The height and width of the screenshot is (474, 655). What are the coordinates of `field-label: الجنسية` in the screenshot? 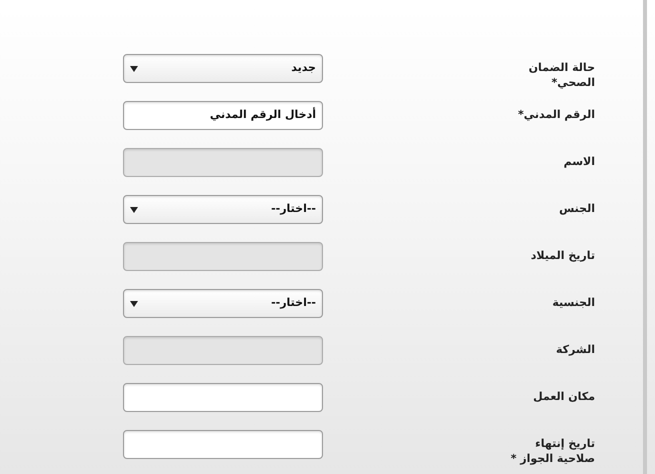 It's located at (573, 302).